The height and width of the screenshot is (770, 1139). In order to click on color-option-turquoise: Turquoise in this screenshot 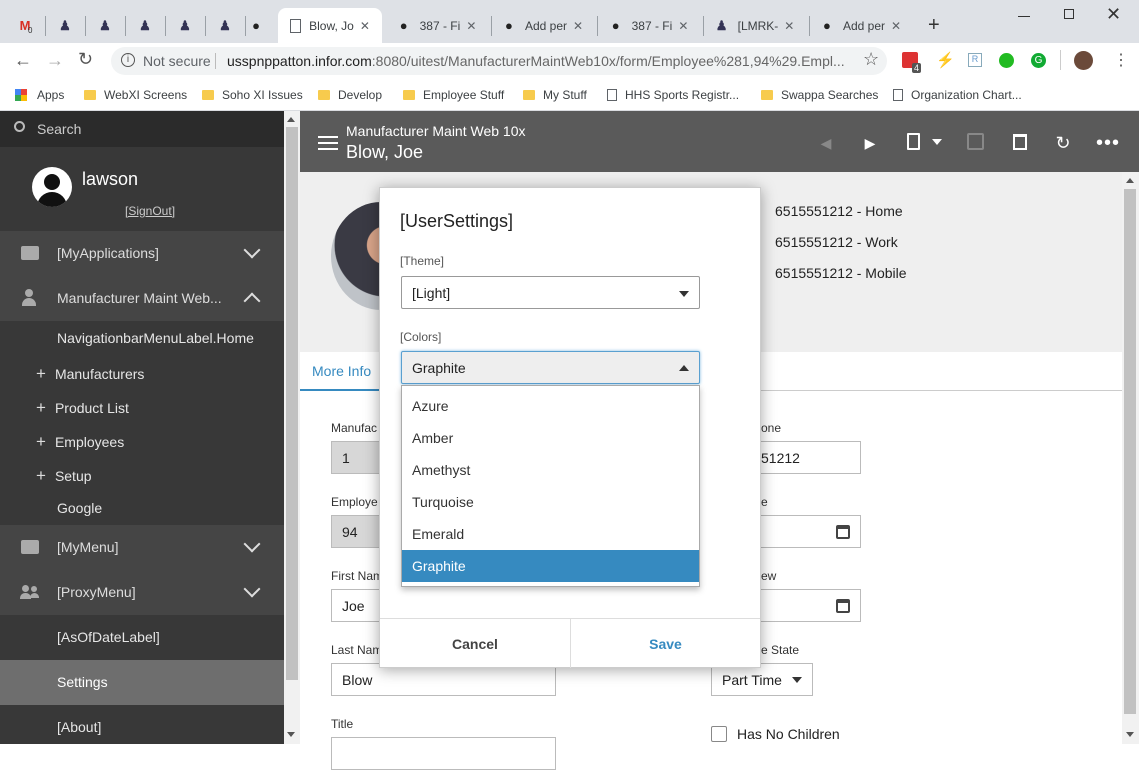, I will do `click(550, 502)`.